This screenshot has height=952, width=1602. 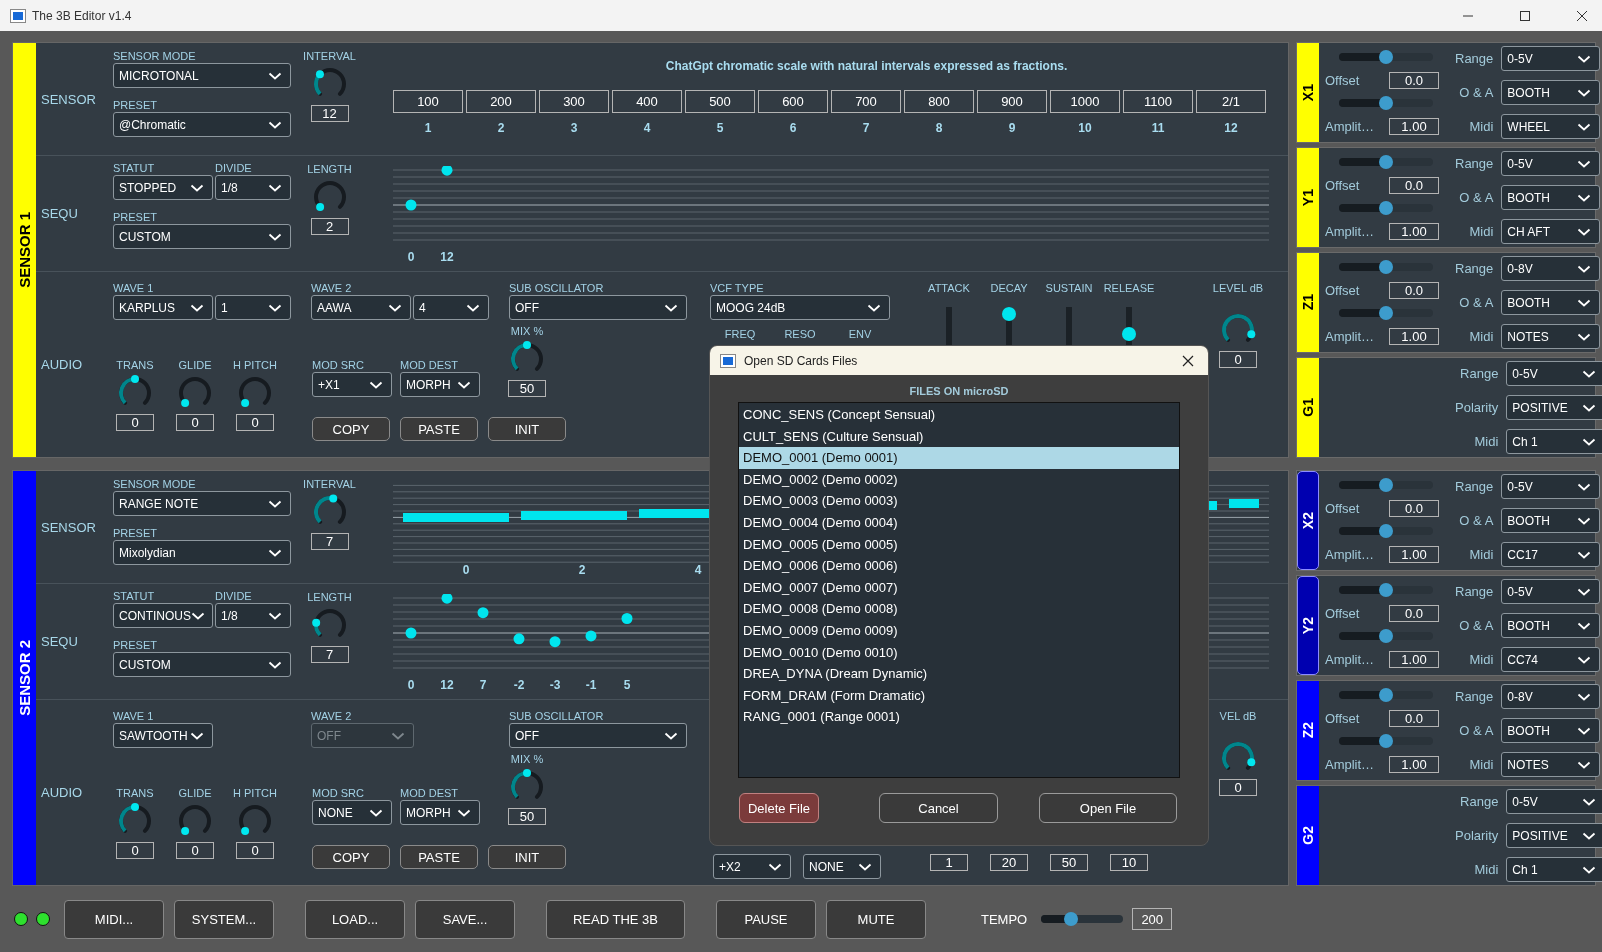 What do you see at coordinates (329, 541) in the screenshot?
I see `value-field: 7` at bounding box center [329, 541].